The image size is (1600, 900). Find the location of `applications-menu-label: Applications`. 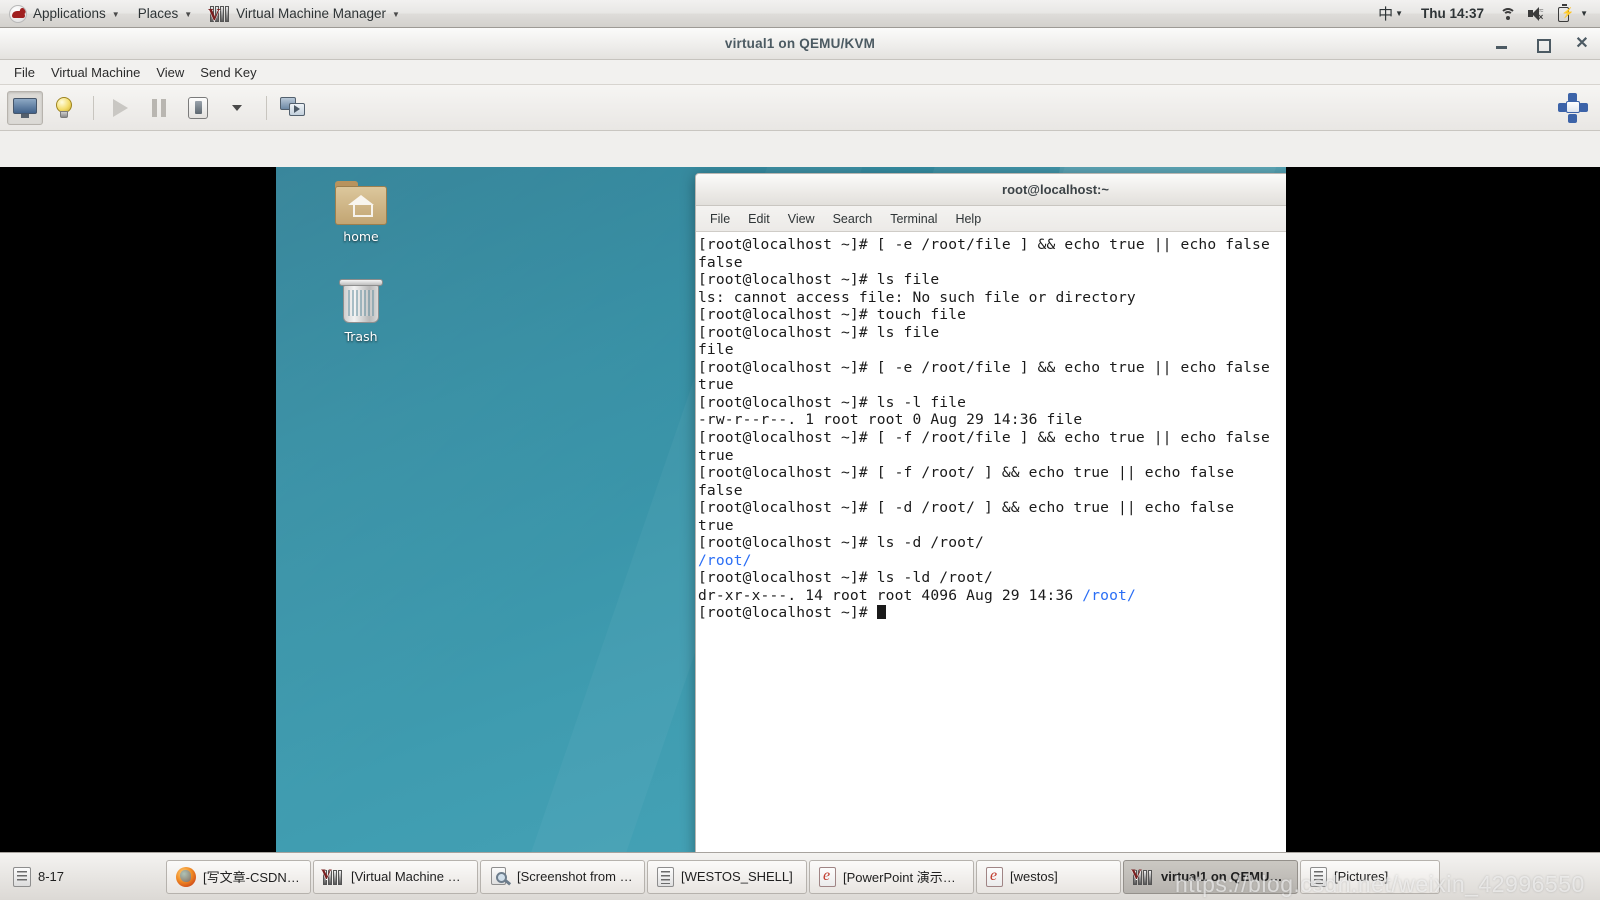

applications-menu-label: Applications is located at coordinates (69, 13).